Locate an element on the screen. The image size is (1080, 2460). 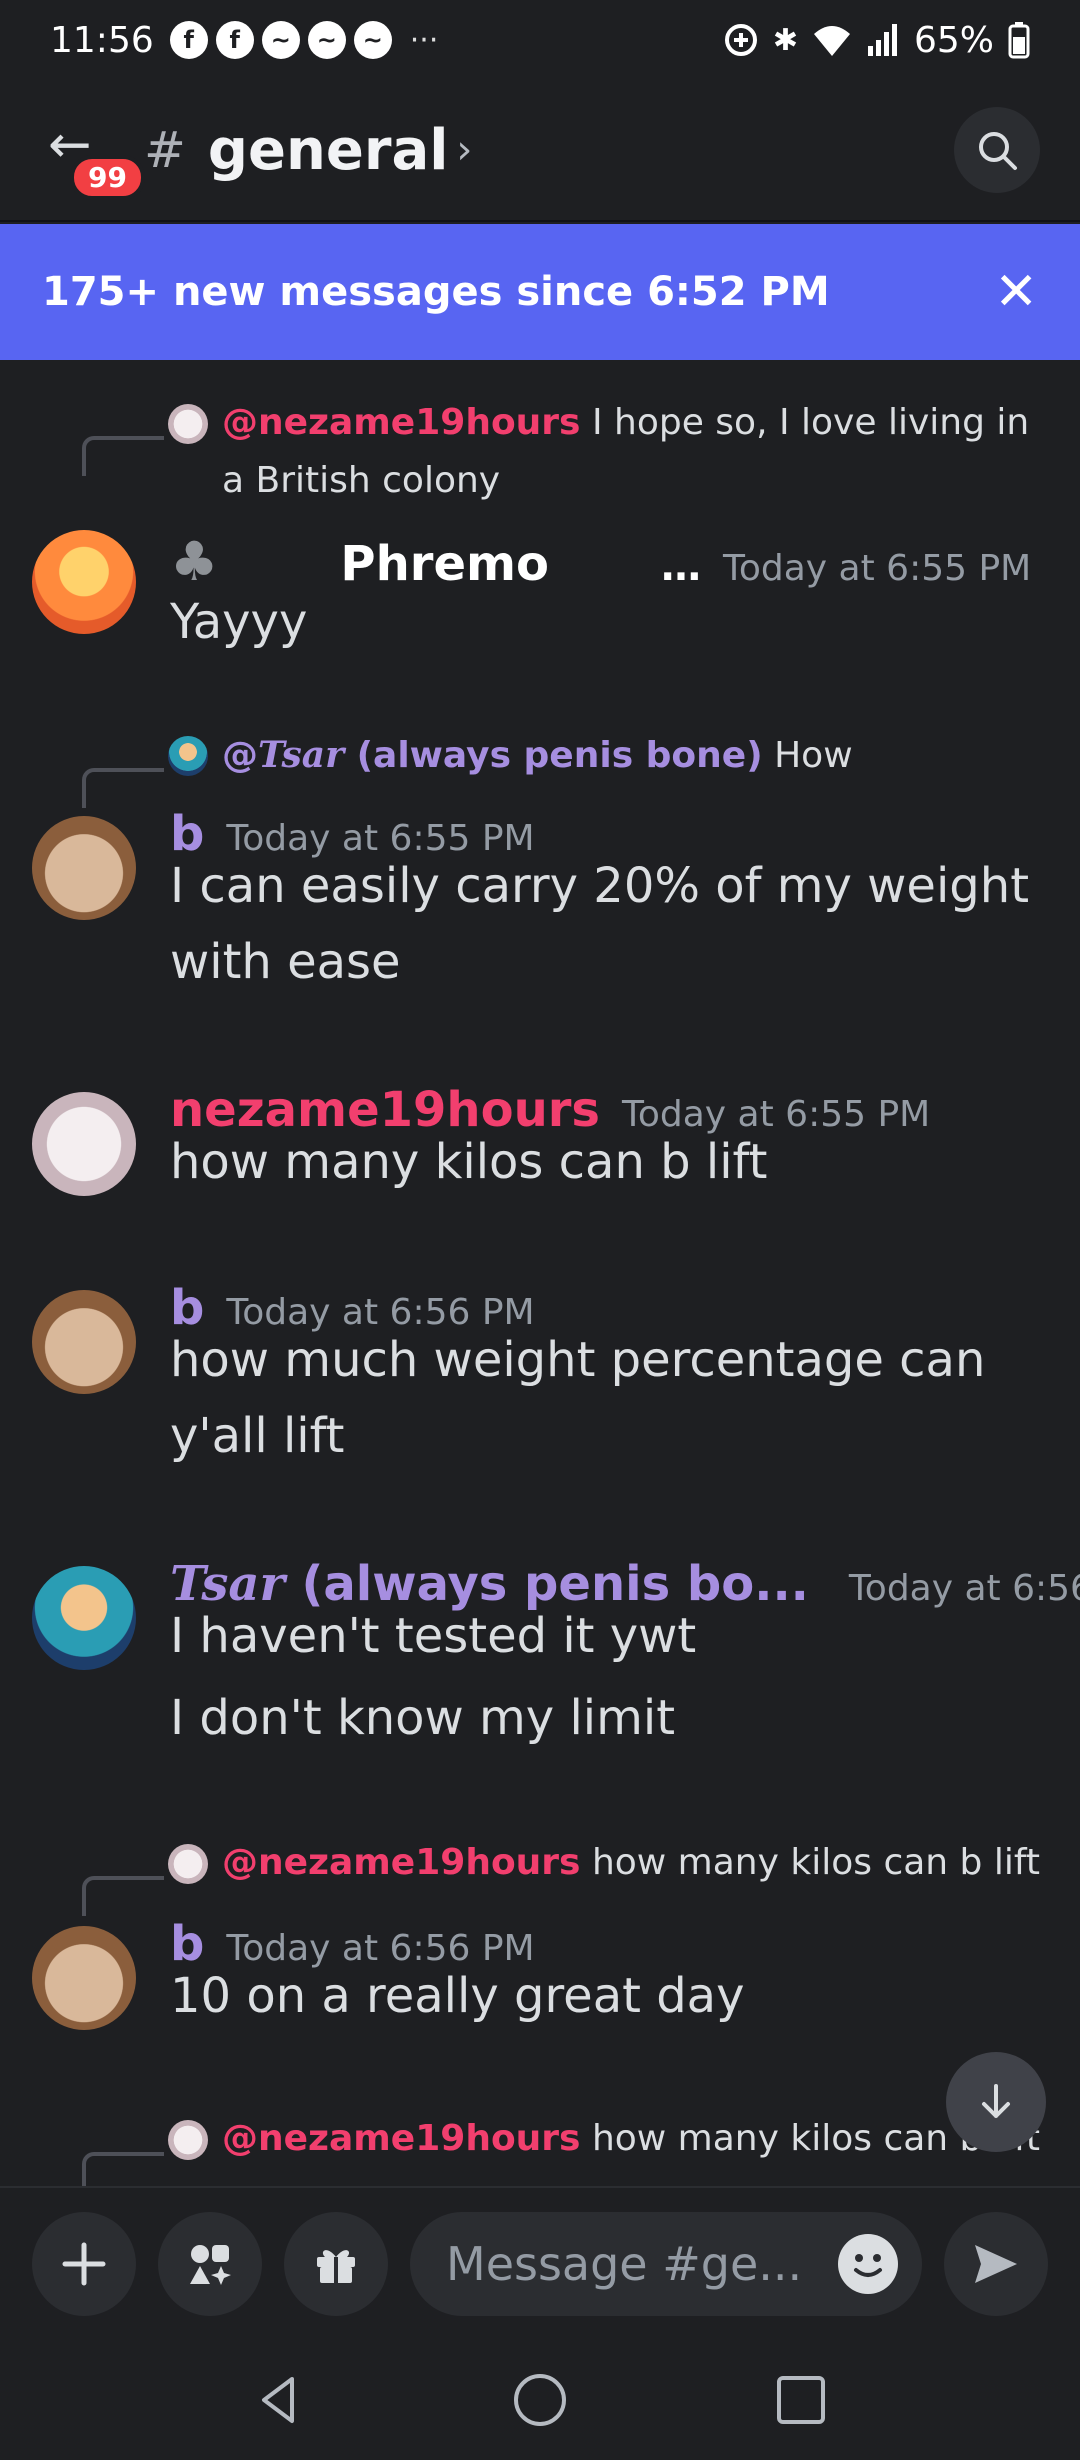
message-timestamp: Today at 6:55 PM is located at coordinates (877, 568).